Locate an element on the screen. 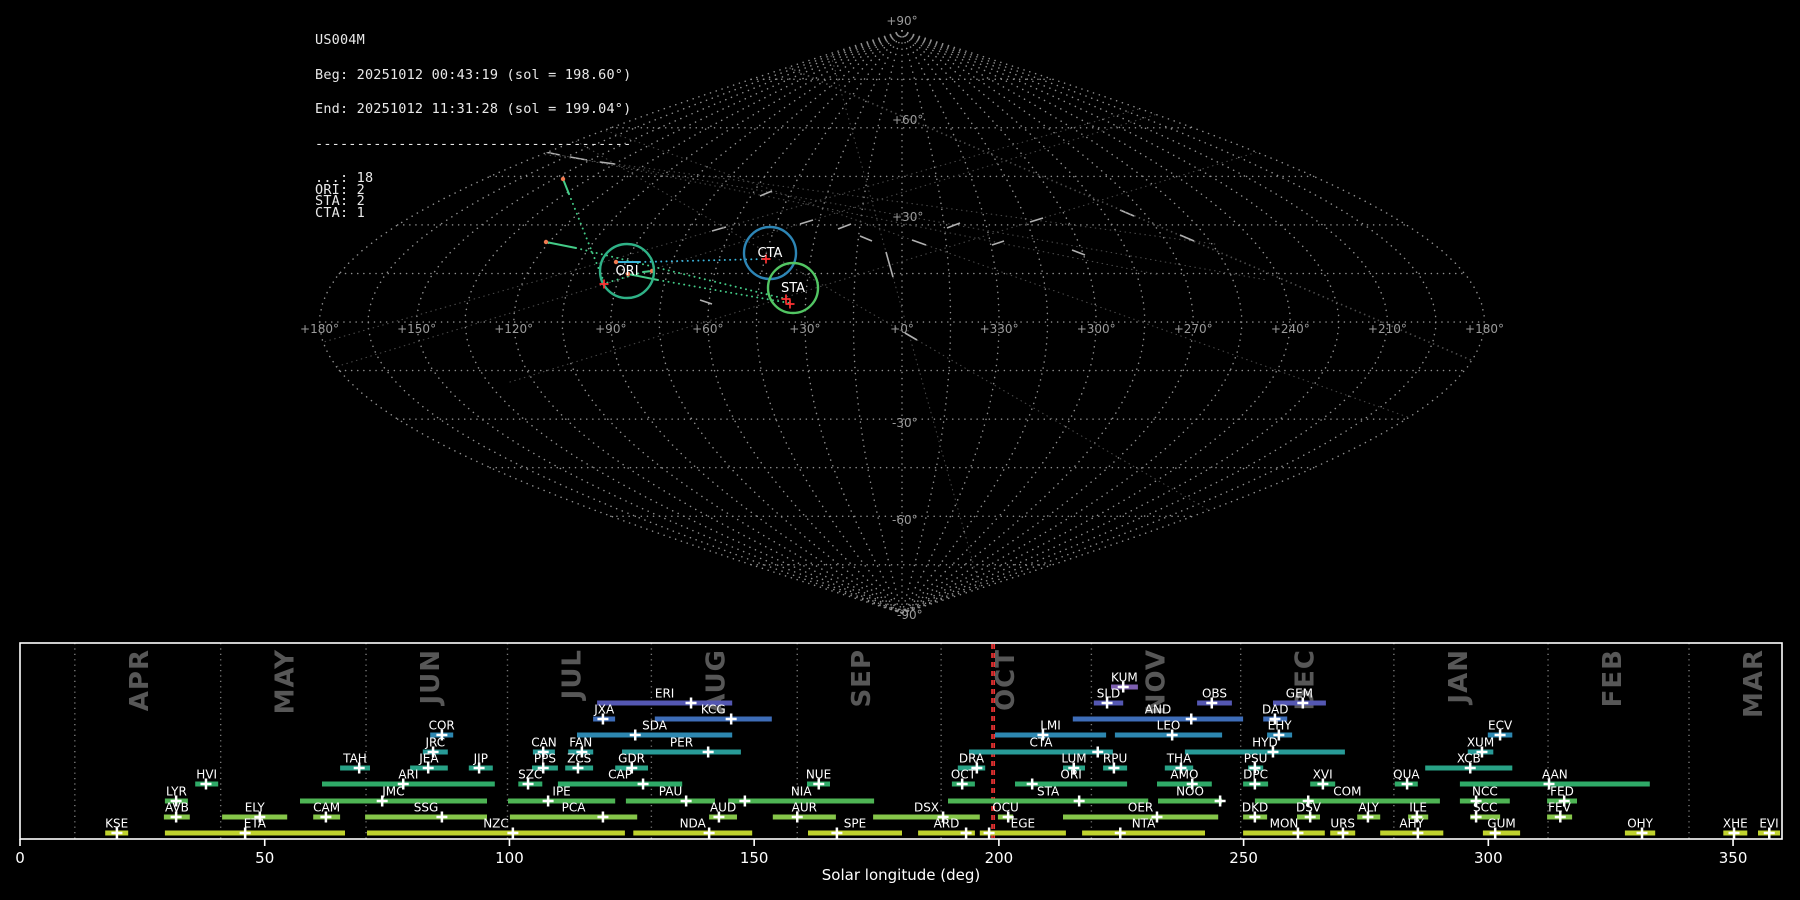 The image size is (1800, 900). month-label: FEB is located at coordinates (1613, 678).